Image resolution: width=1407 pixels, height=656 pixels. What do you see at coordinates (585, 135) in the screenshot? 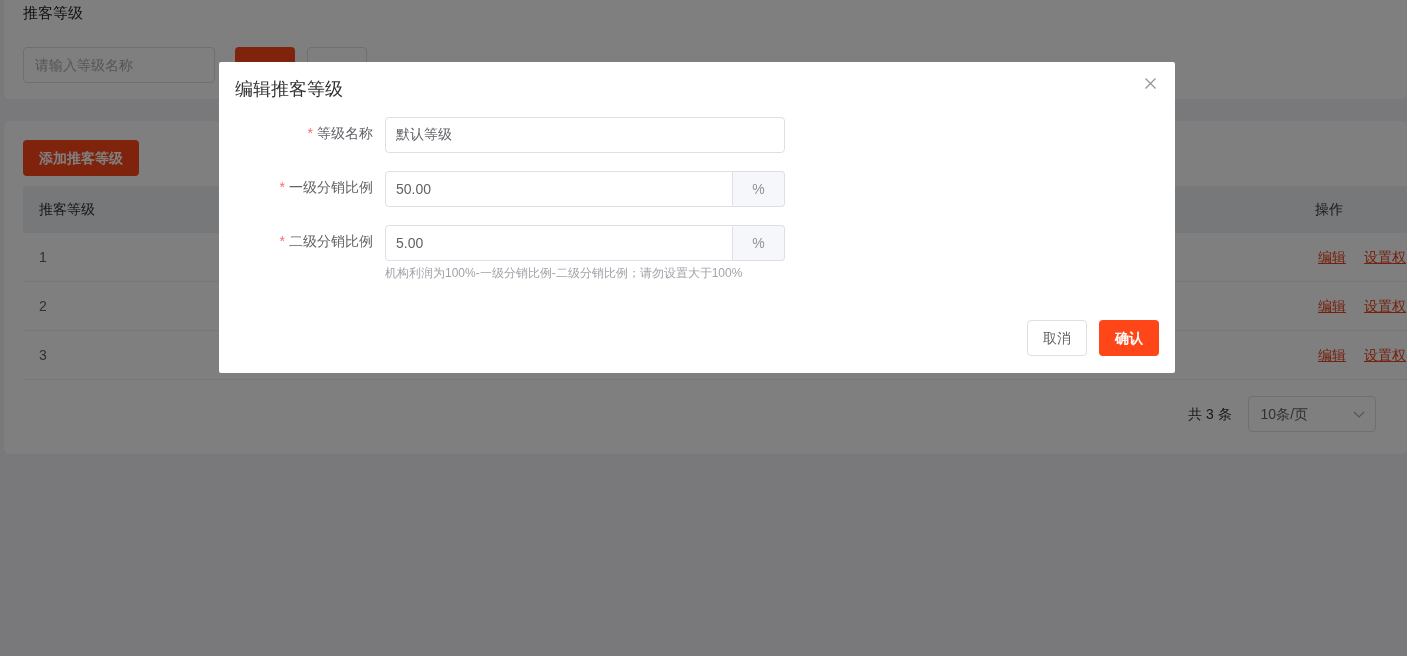
I see `input-field: 默认等级` at bounding box center [585, 135].